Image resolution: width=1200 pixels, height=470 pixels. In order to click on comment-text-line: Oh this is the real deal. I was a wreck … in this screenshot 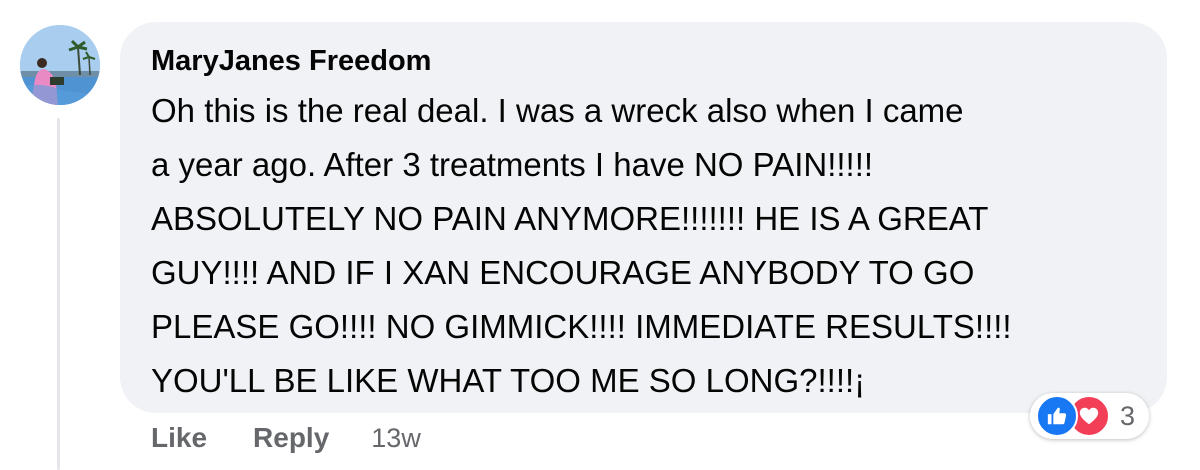, I will do `click(557, 110)`.